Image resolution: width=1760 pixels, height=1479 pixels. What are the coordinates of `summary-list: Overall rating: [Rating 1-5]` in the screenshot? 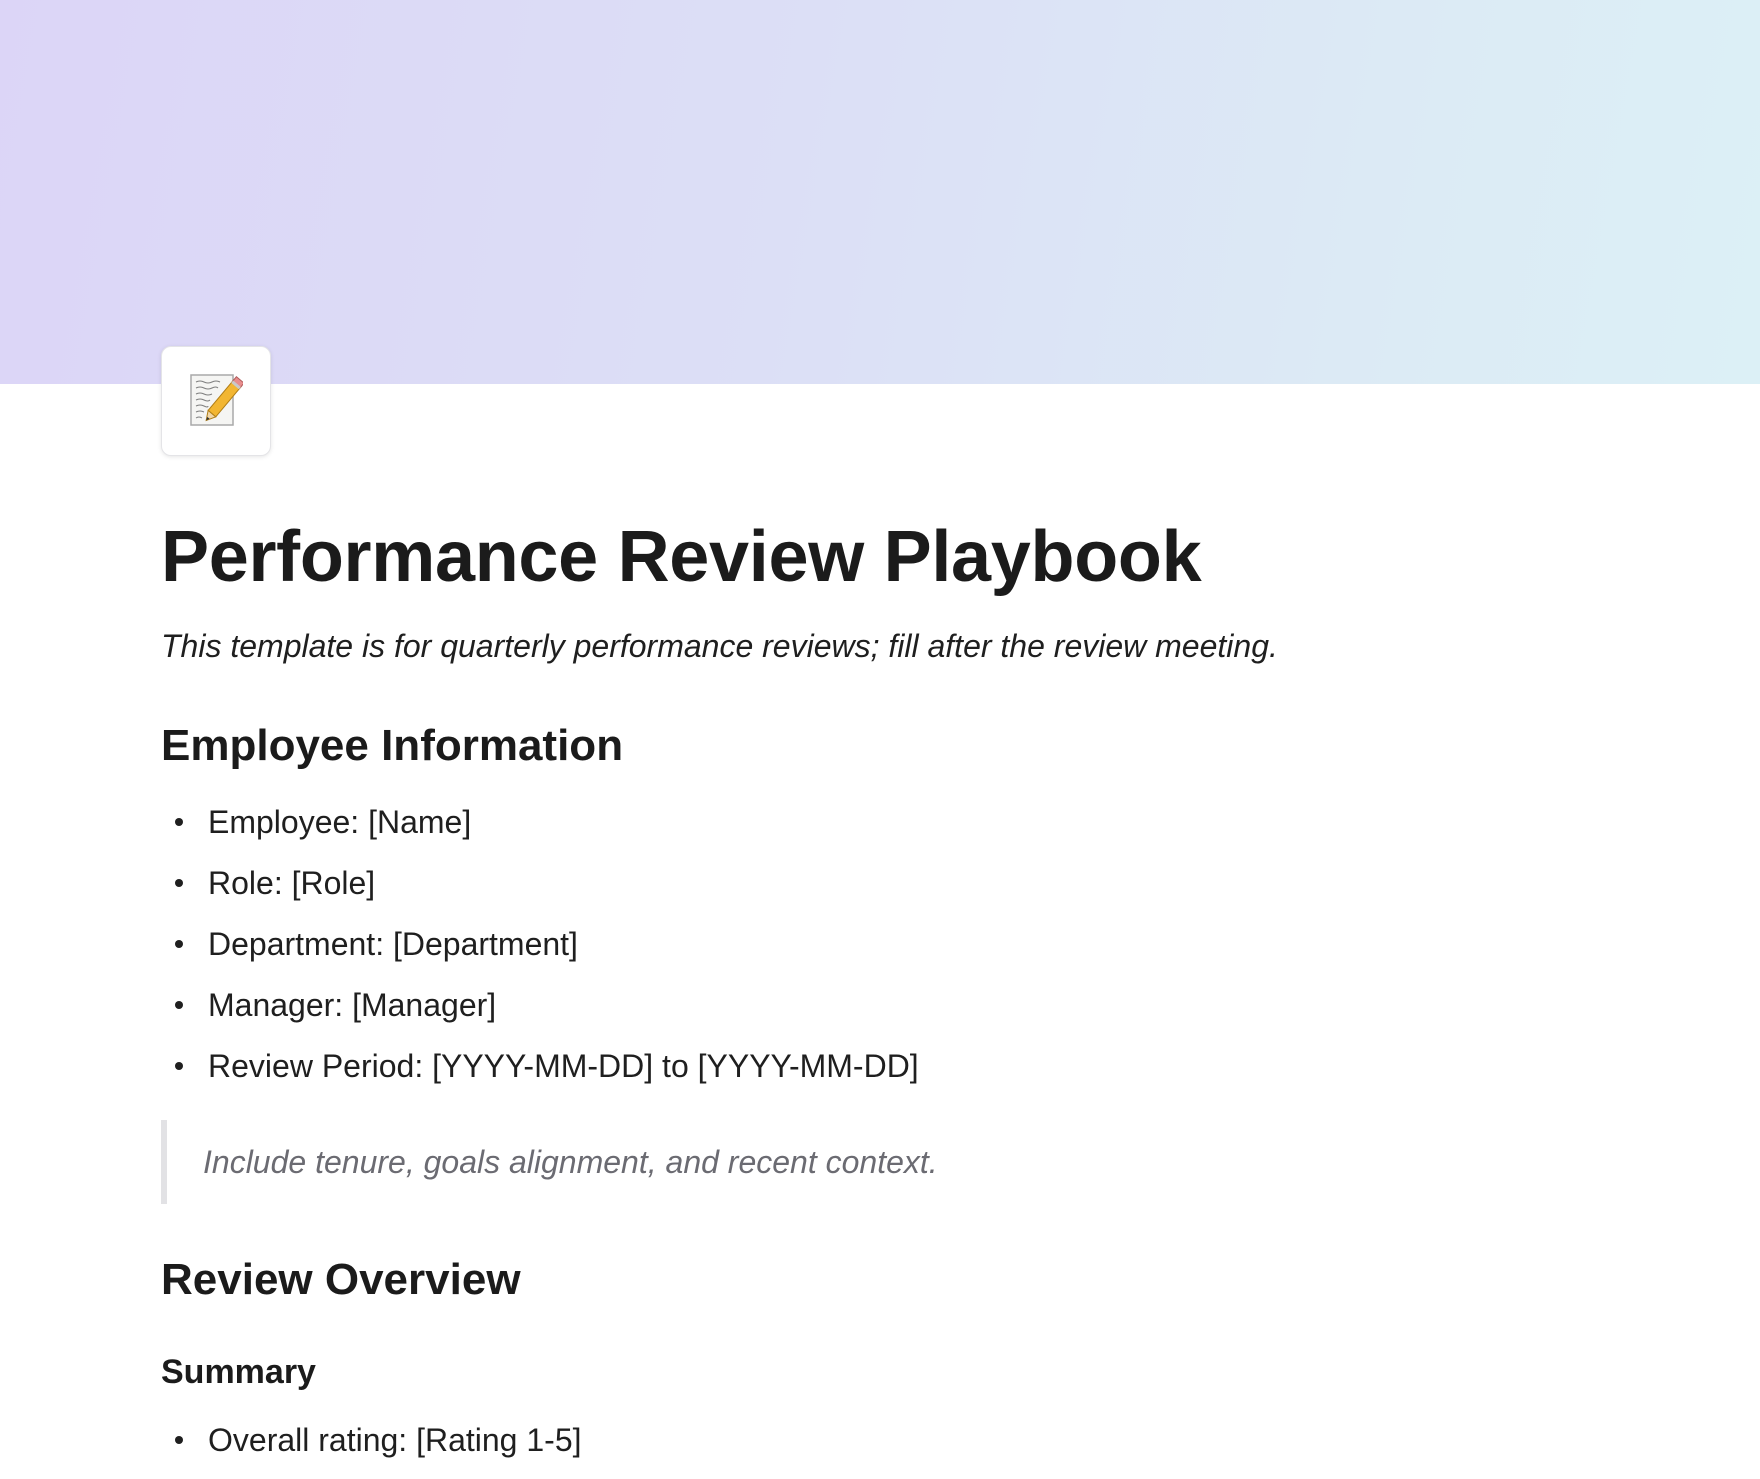 It's located at (371, 1448).